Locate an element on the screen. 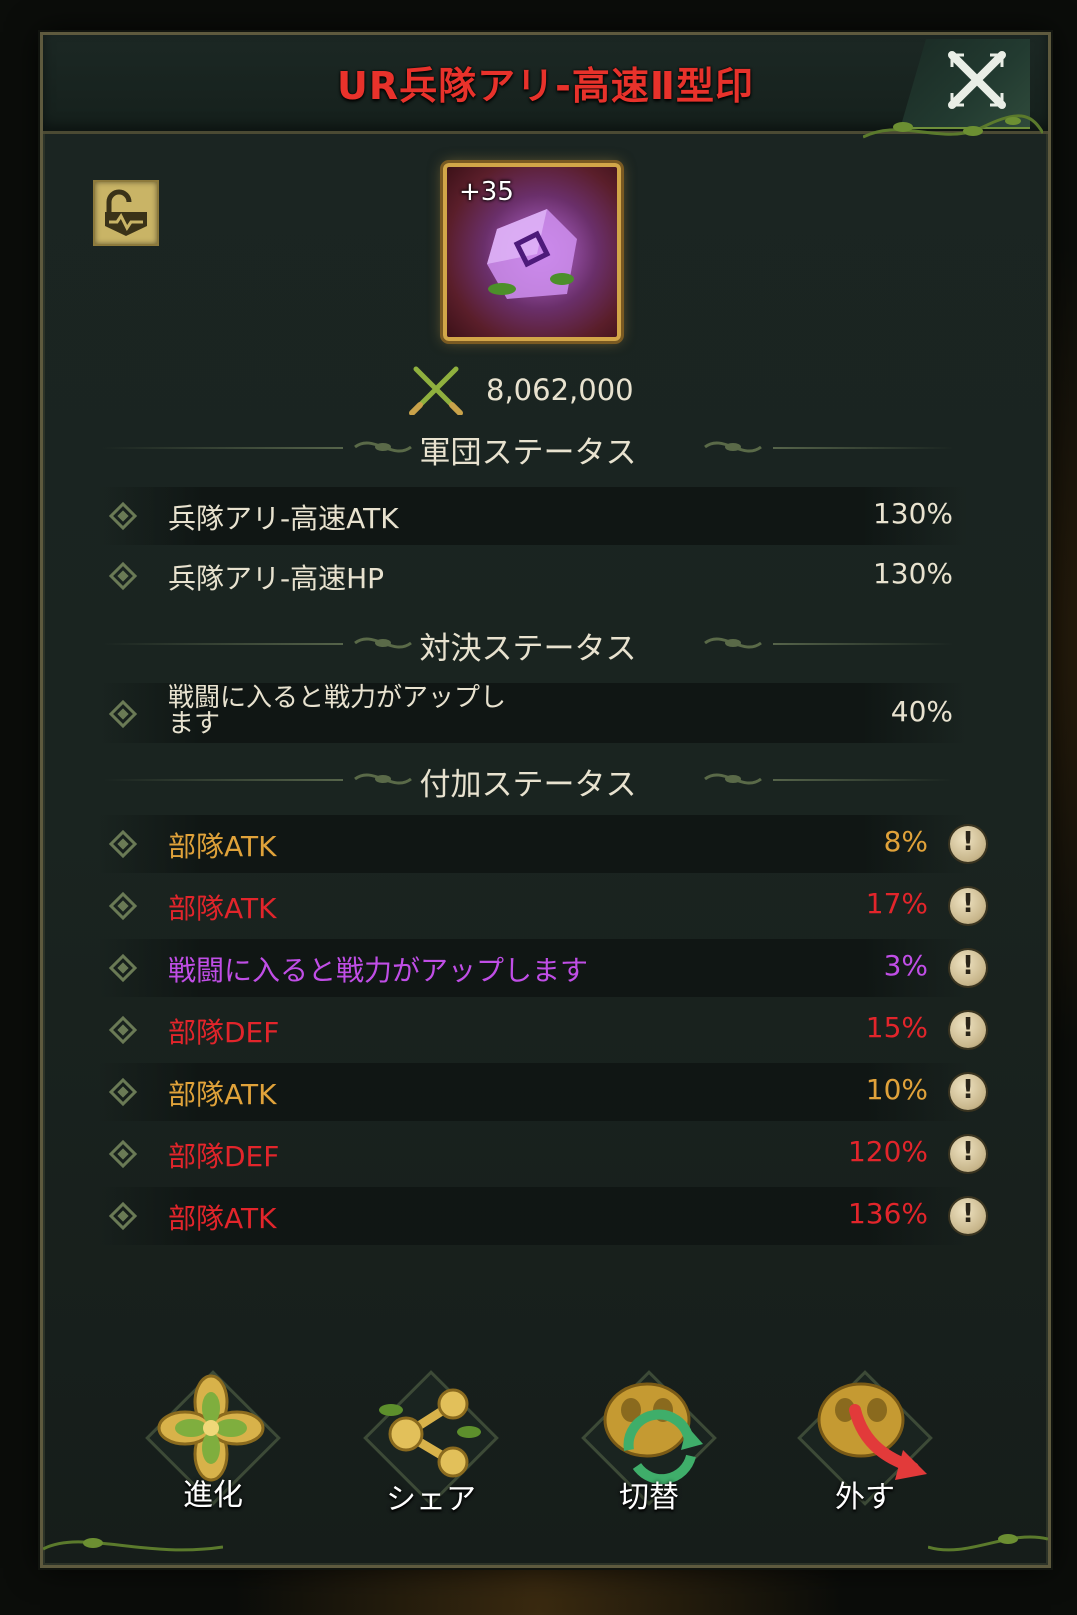  swap-button: 切替 is located at coordinates (649, 1450).